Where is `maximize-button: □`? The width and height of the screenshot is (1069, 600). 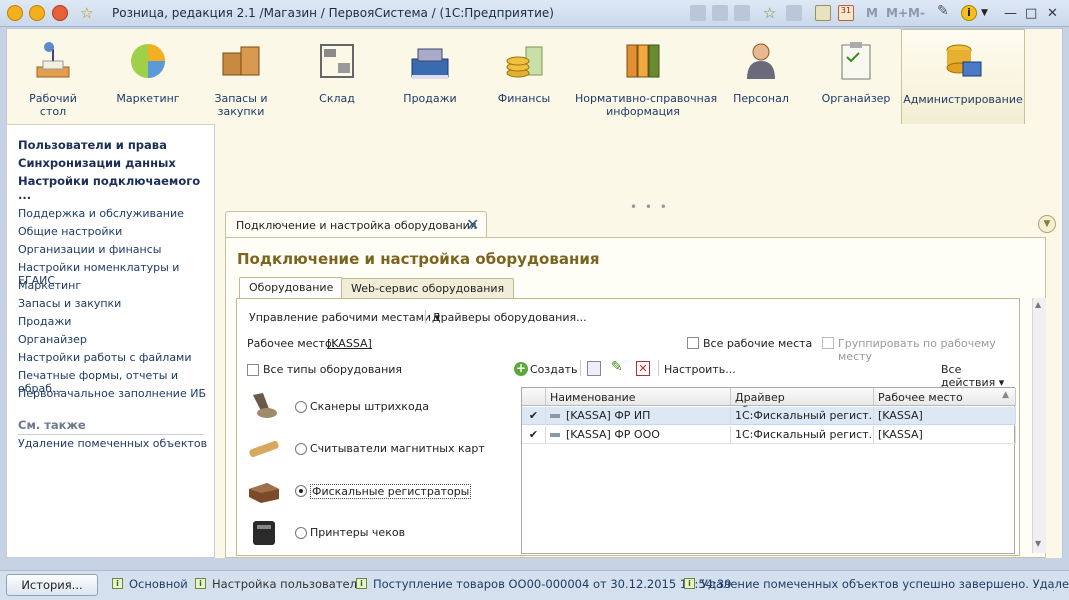 maximize-button: □ is located at coordinates (1031, 13).